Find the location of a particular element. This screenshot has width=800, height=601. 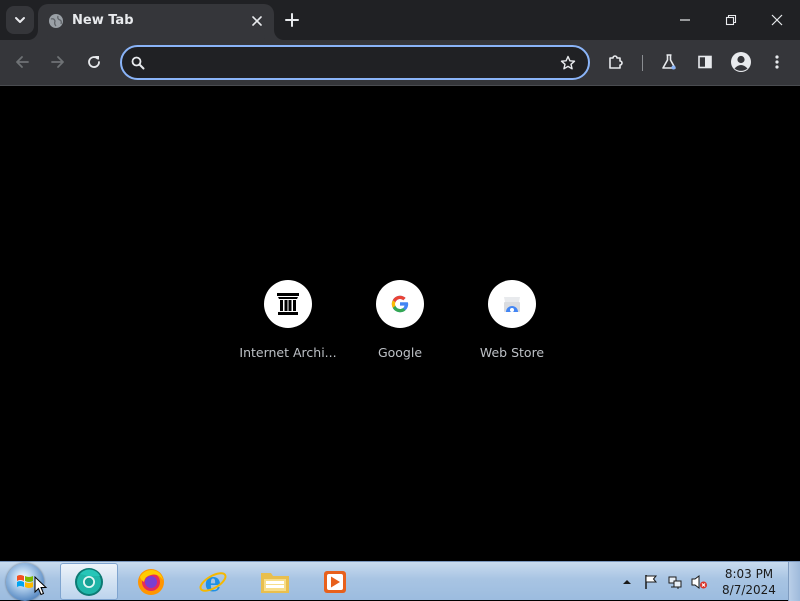

close-window-button is located at coordinates (777, 20).